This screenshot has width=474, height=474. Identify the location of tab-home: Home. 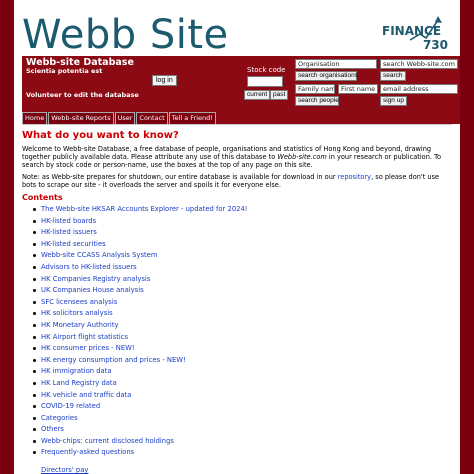
(35, 118).